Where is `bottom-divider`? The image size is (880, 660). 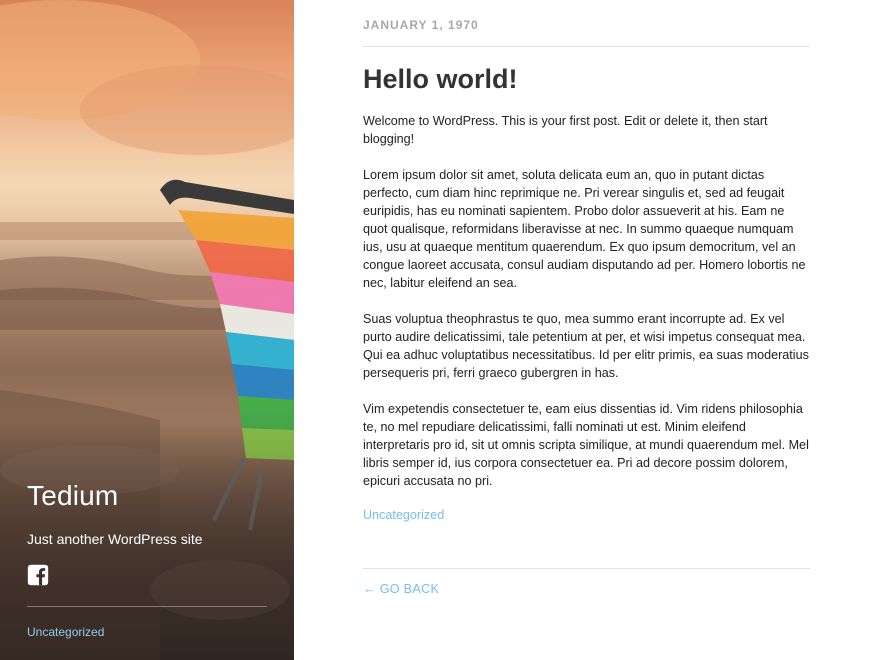 bottom-divider is located at coordinates (586, 568).